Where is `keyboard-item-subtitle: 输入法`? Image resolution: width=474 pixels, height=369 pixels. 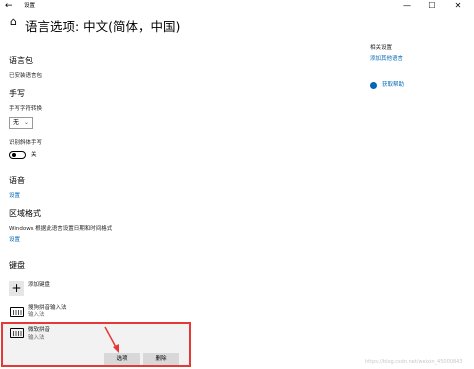
keyboard-item-subtitle: 输入法 is located at coordinates (36, 315).